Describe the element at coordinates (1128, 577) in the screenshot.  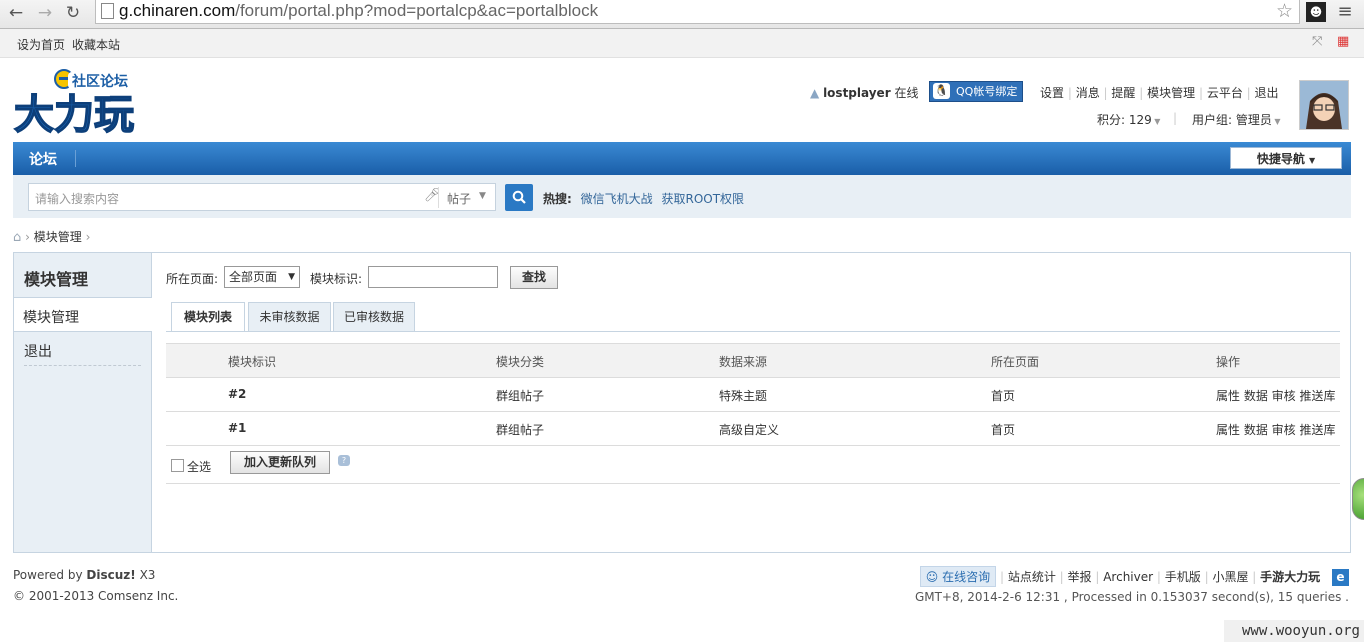
I see `footer-link-archiver: Archiver` at that location.